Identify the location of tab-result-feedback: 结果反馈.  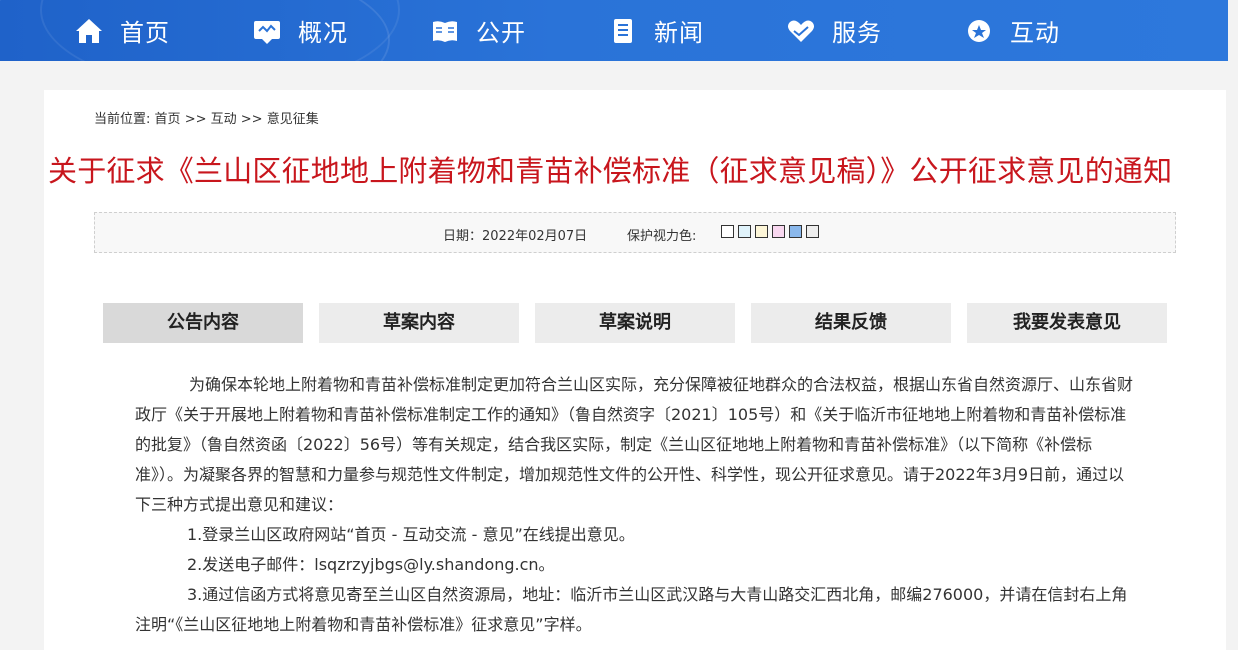
(851, 323).